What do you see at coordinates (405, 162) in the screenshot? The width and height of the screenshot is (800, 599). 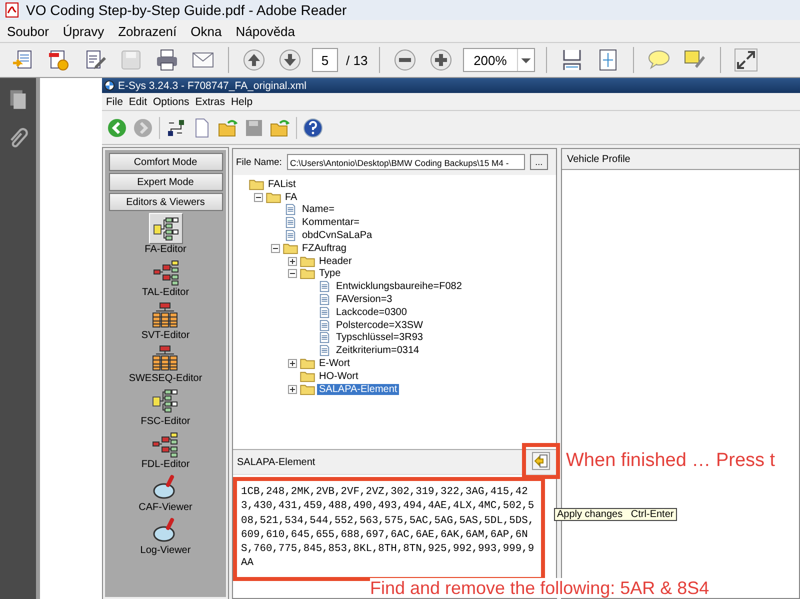 I see `file-path-field: C:\Users\Antonio\Desktop\BMW Coding Backups\15 M4 -` at bounding box center [405, 162].